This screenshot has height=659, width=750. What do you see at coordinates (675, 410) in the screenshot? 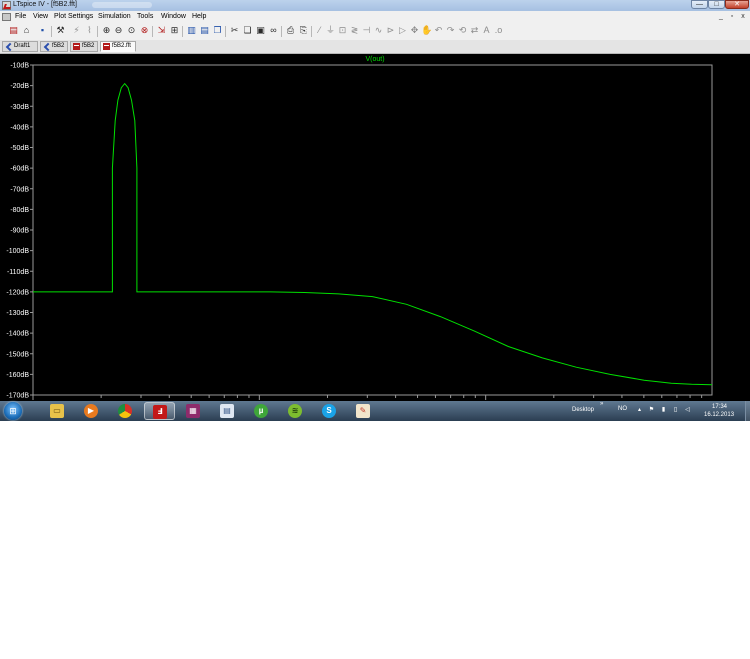
I see `signal-icon: ▯` at bounding box center [675, 410].